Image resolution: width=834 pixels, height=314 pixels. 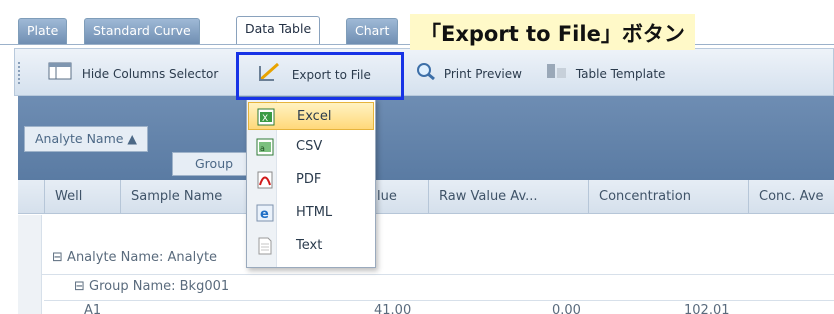 I want to click on table-template-icon, so click(x=557, y=74).